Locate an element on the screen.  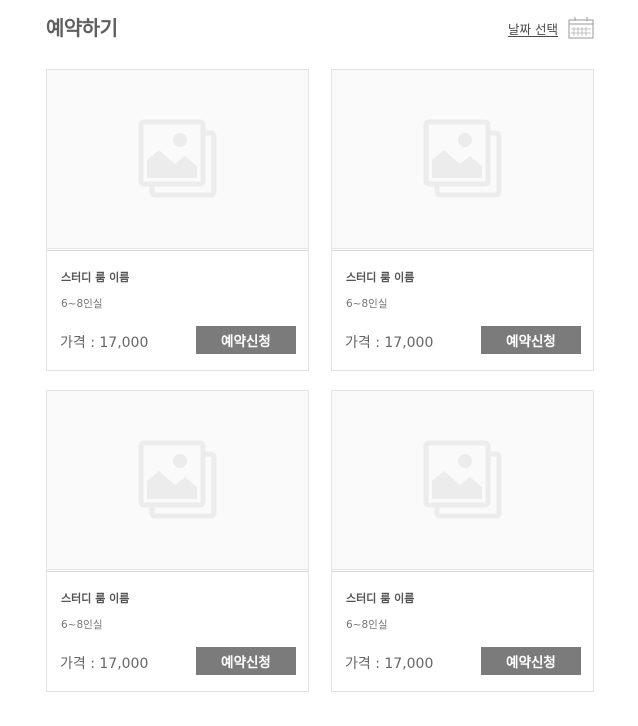
page-title: 예약하기 is located at coordinates (82, 28).